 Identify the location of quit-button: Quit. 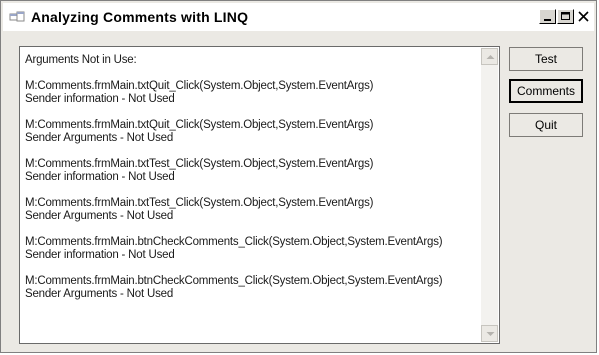
(546, 125).